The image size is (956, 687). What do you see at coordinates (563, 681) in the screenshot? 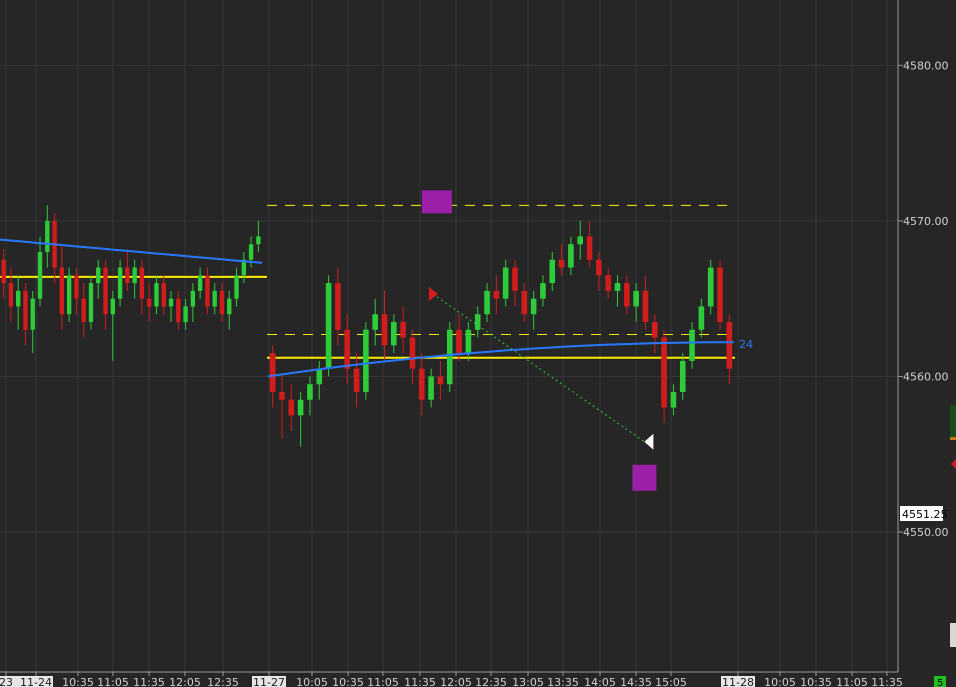
I see `time-label: 13:35` at bounding box center [563, 681].